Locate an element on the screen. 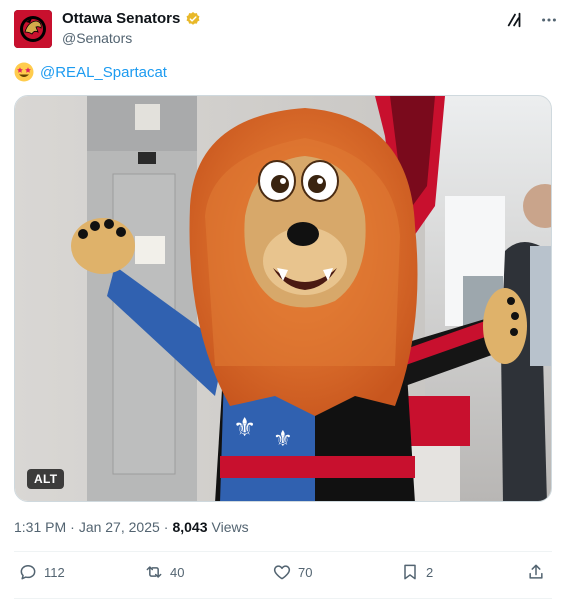 Image resolution: width=573 pixels, height=600 pixels. author-name-row: Ottawa Senators is located at coordinates (131, 19).